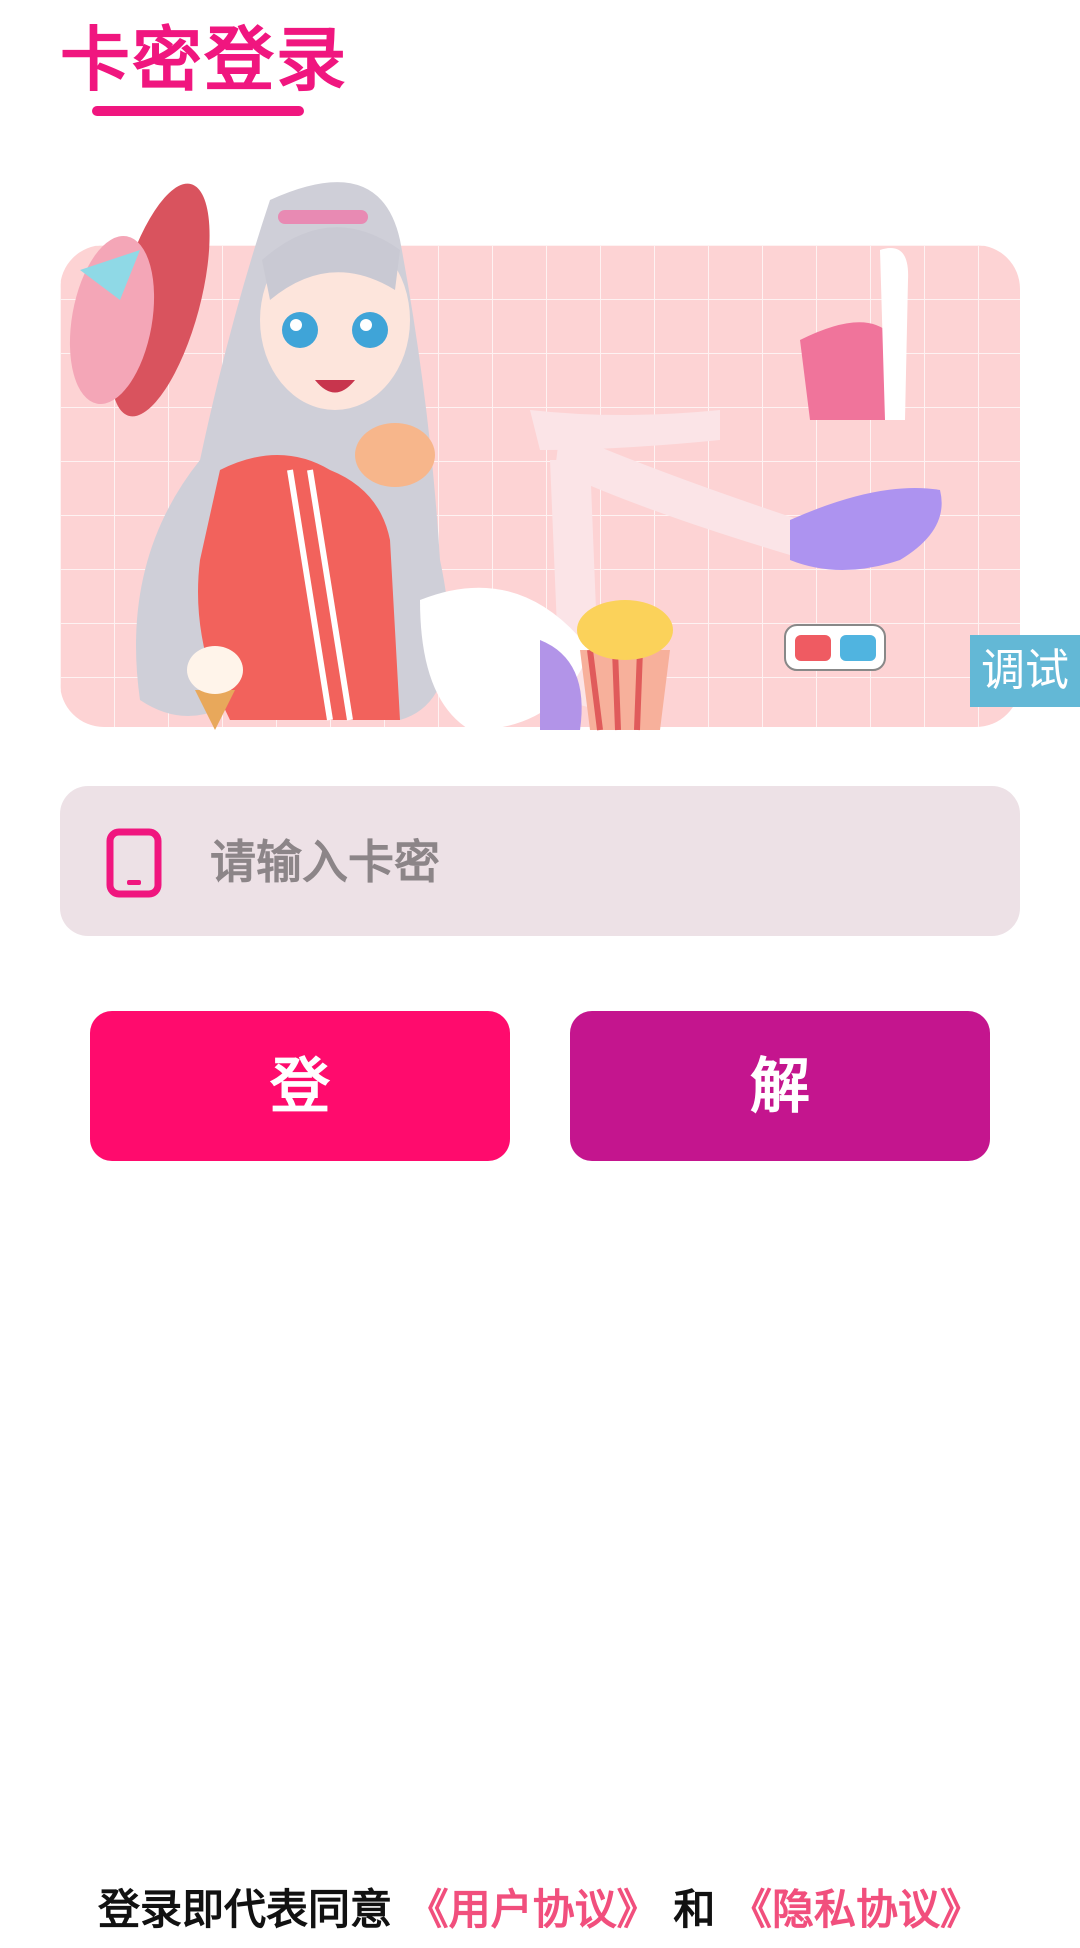 This screenshot has height=1948, width=1080. I want to click on agreement-and: 和, so click(694, 1909).